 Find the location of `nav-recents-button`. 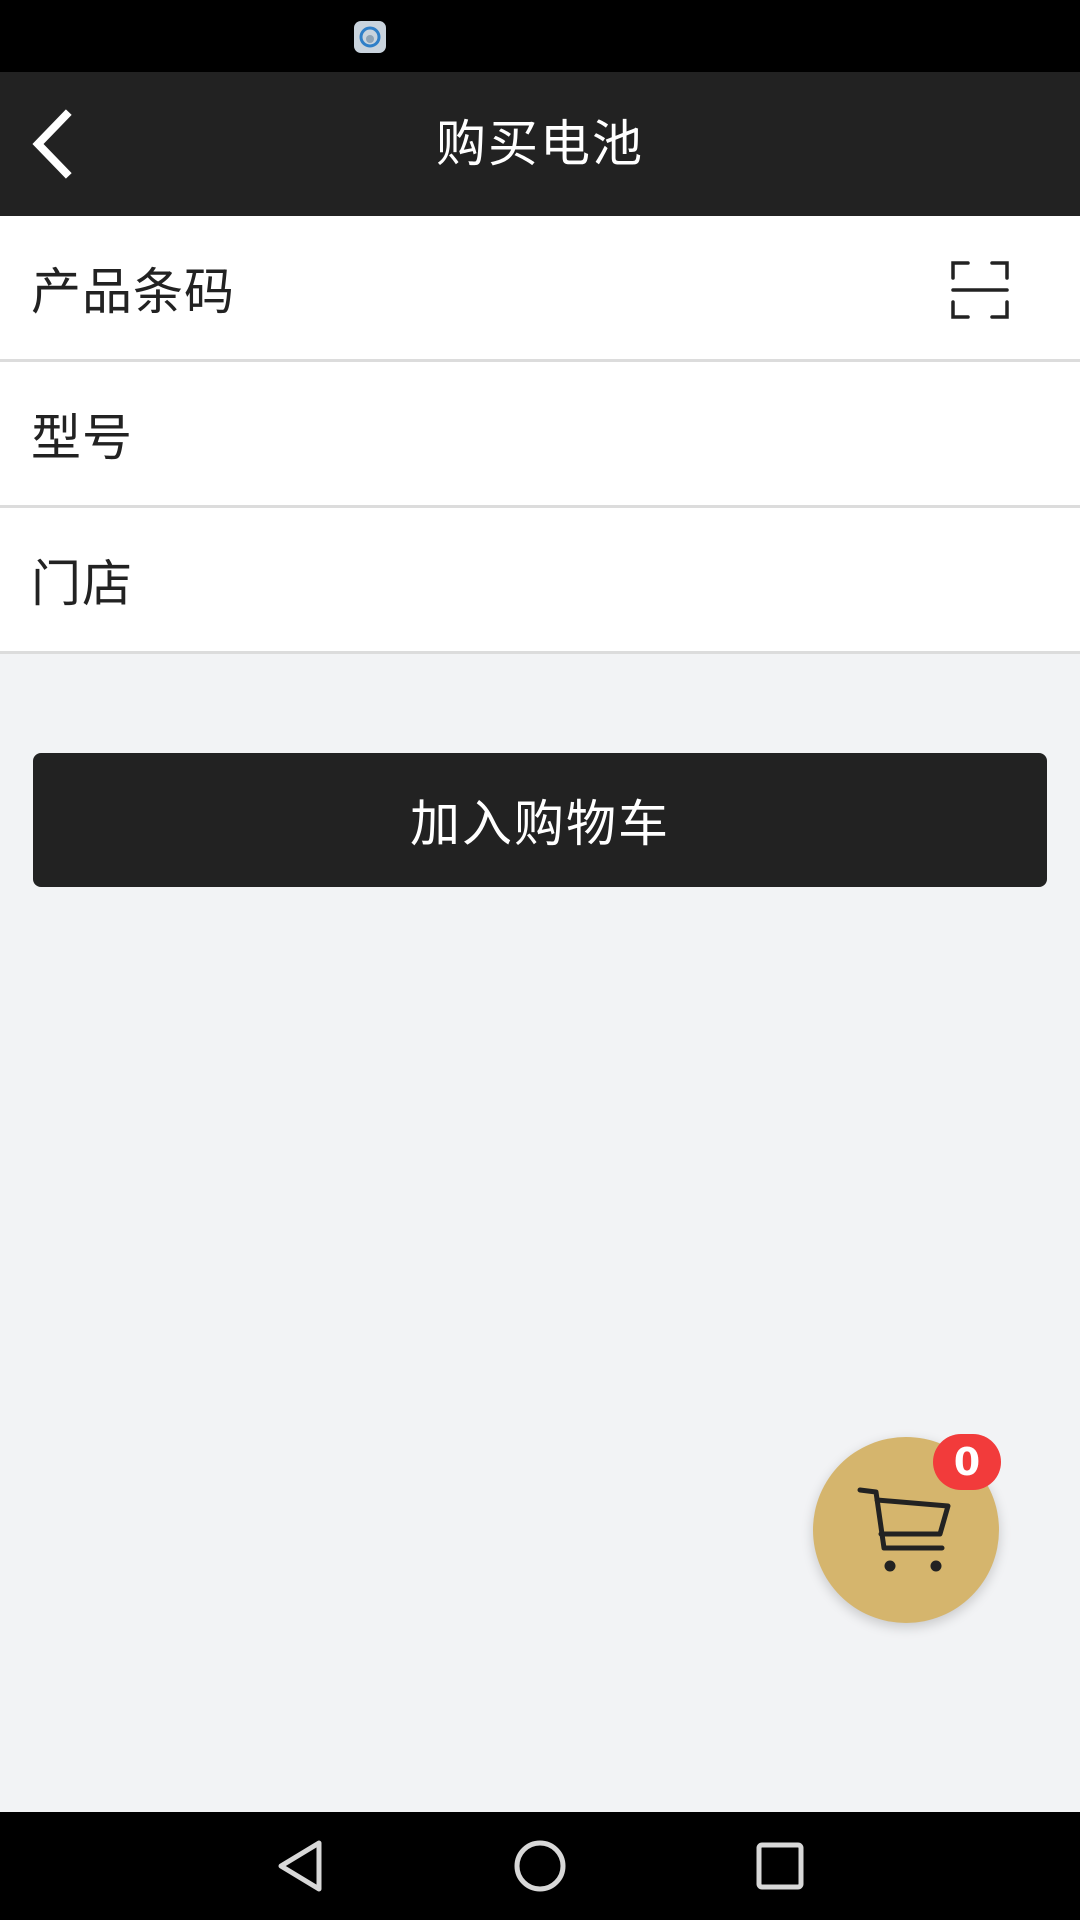

nav-recents-button is located at coordinates (780, 1866).